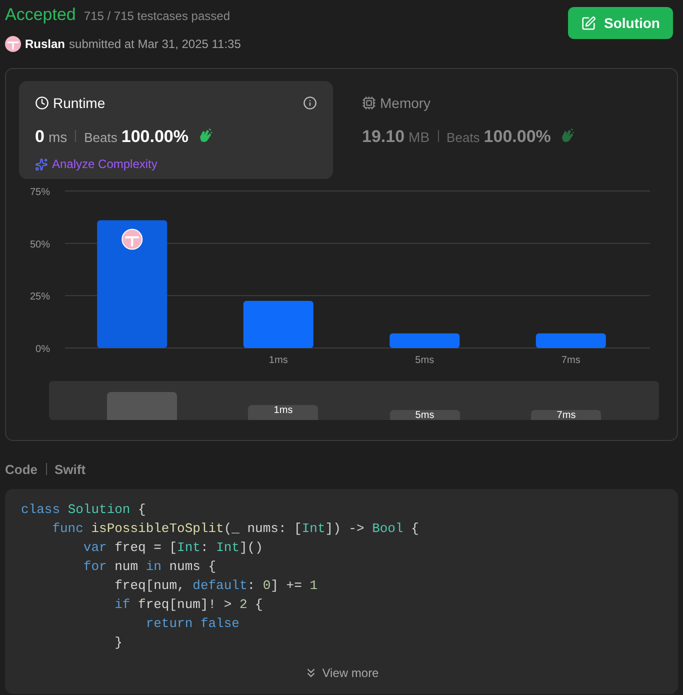  I want to click on metric-card: Runtime 0 ms Beats 100.00% Analyze Complexity, so click(176, 129).